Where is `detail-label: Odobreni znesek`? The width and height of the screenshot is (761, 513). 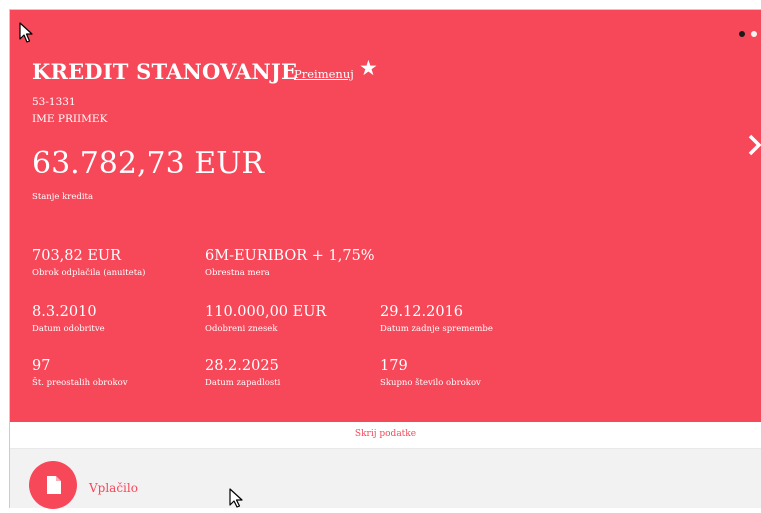 detail-label: Odobreni znesek is located at coordinates (241, 329).